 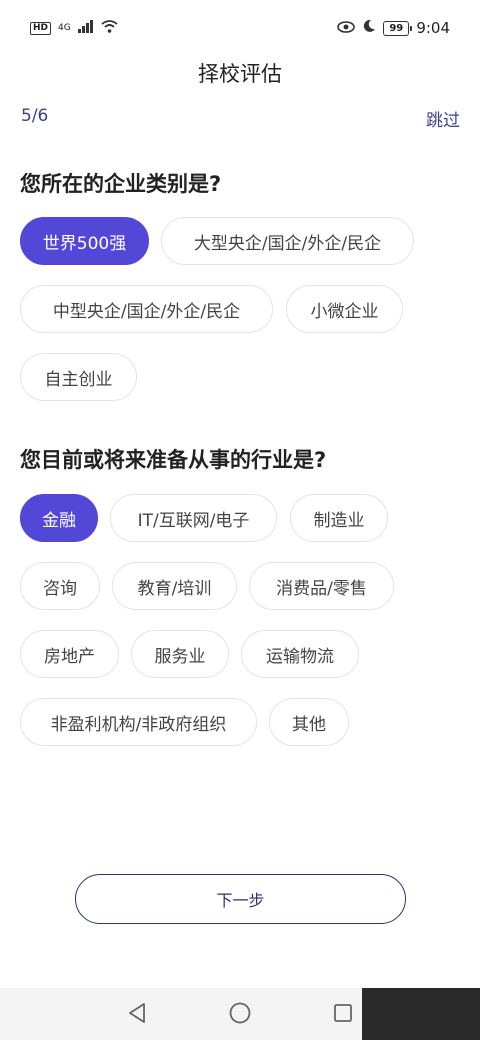 I want to click on option-chip: IT/互联网/电子, so click(x=193, y=518).